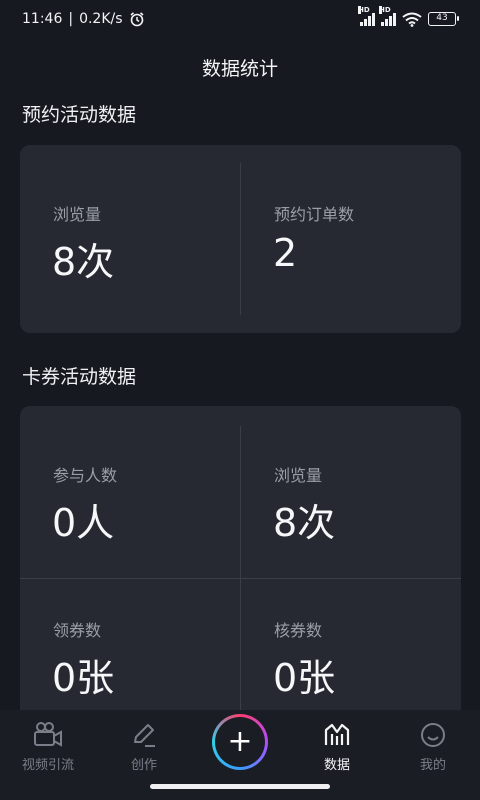 This screenshot has width=480, height=800. I want to click on nav-label-data: 数据, so click(336, 765).